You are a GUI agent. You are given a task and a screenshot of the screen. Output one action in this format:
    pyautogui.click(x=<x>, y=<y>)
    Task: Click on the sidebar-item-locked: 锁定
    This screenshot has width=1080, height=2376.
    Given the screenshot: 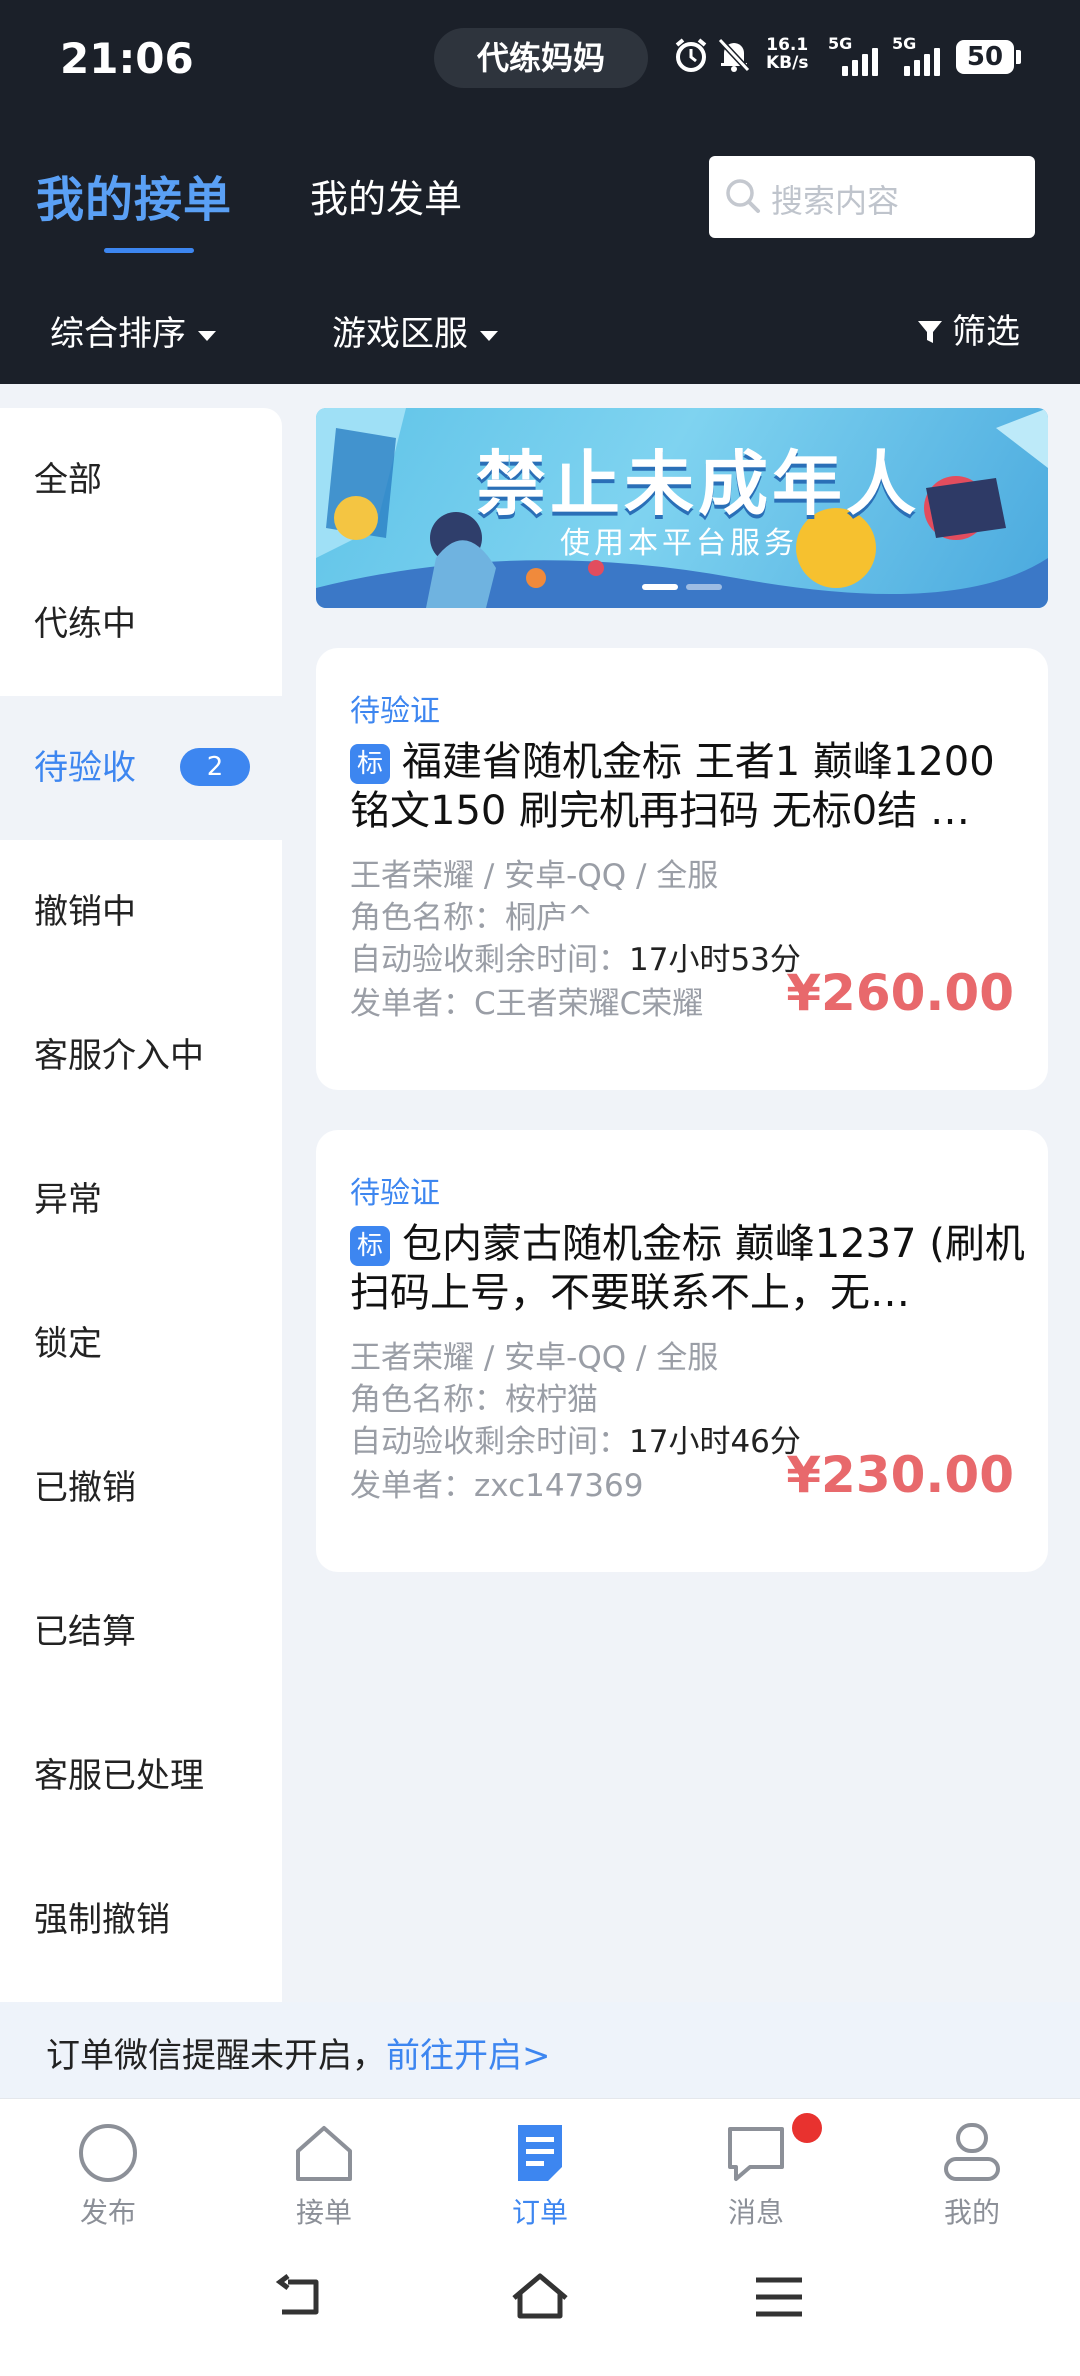 What is the action you would take?
    pyautogui.click(x=141, y=1344)
    